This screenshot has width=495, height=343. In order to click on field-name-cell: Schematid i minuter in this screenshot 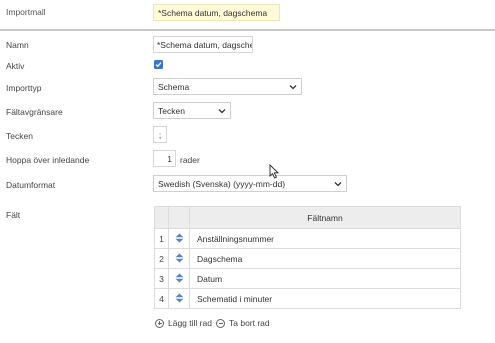, I will do `click(325, 298)`.